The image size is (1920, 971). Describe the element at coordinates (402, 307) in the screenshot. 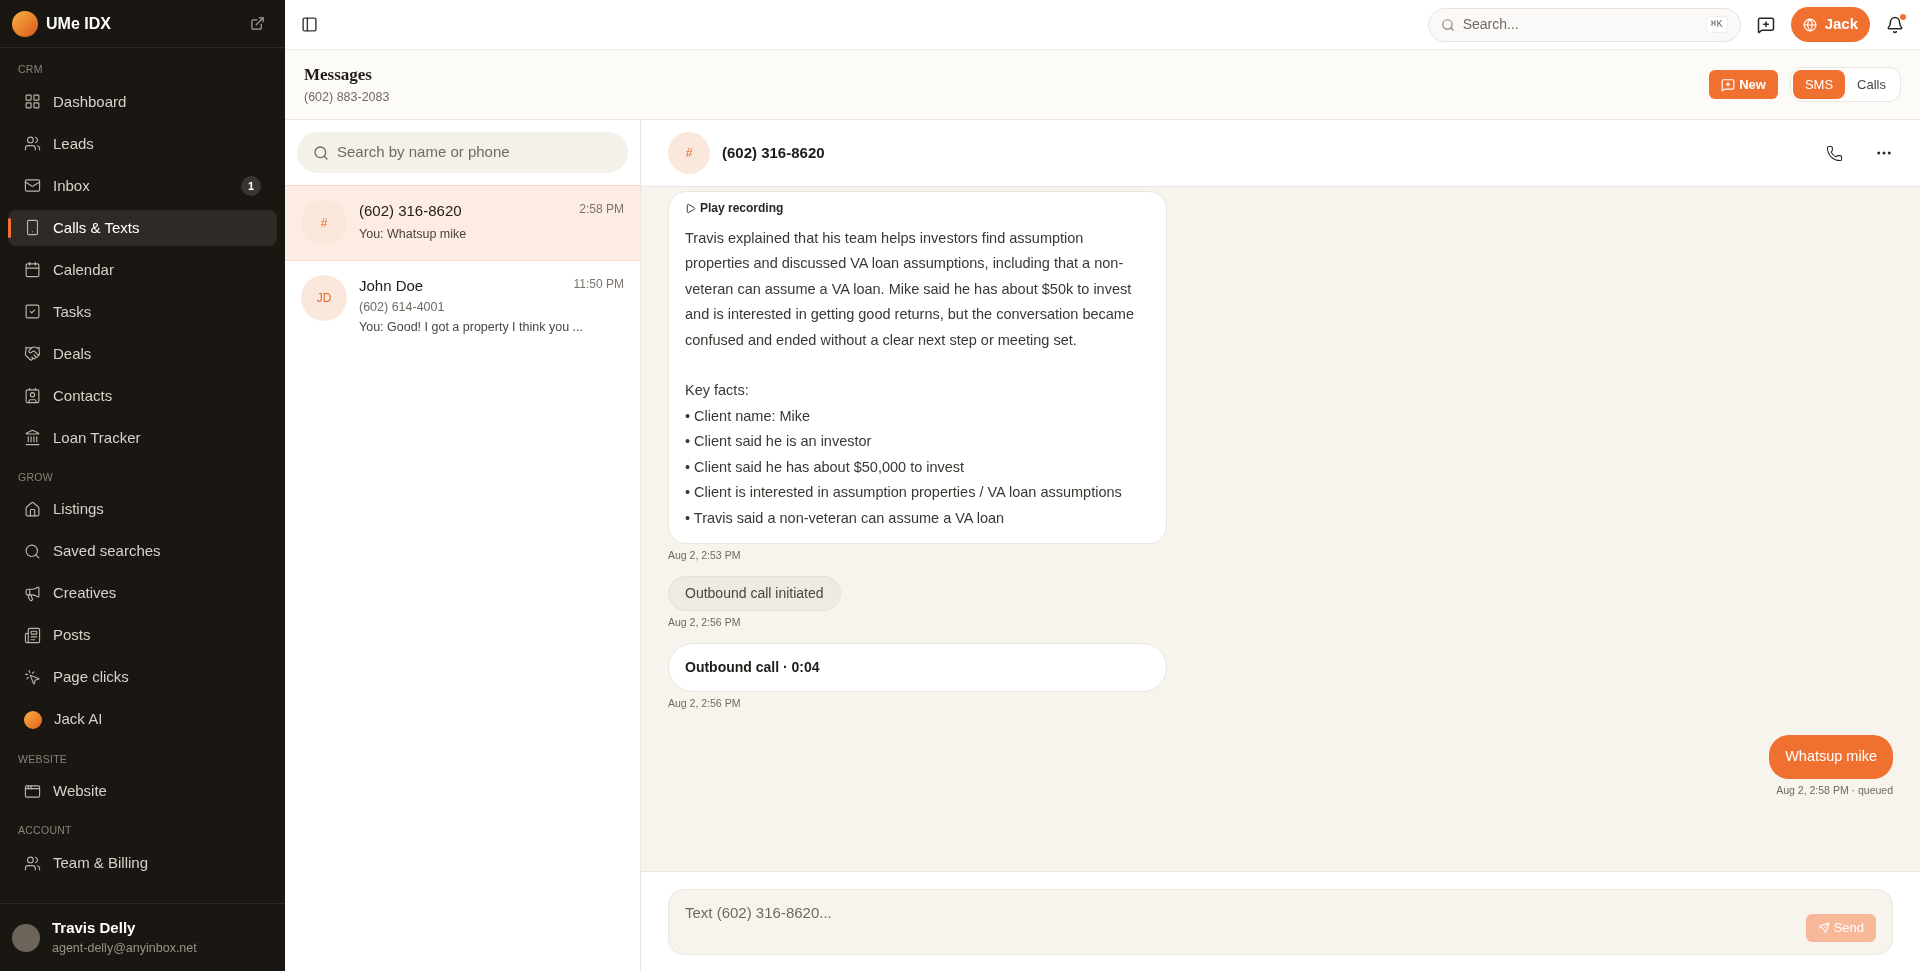

I see `contact-phone: (602) 614-4001` at that location.